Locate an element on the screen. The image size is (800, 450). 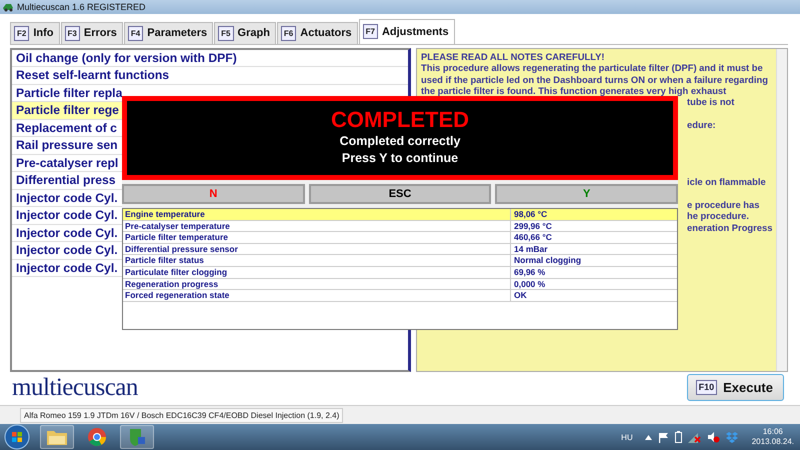
table-row: Pre-catalyser temperature 299,96 °C is located at coordinates (400, 226).